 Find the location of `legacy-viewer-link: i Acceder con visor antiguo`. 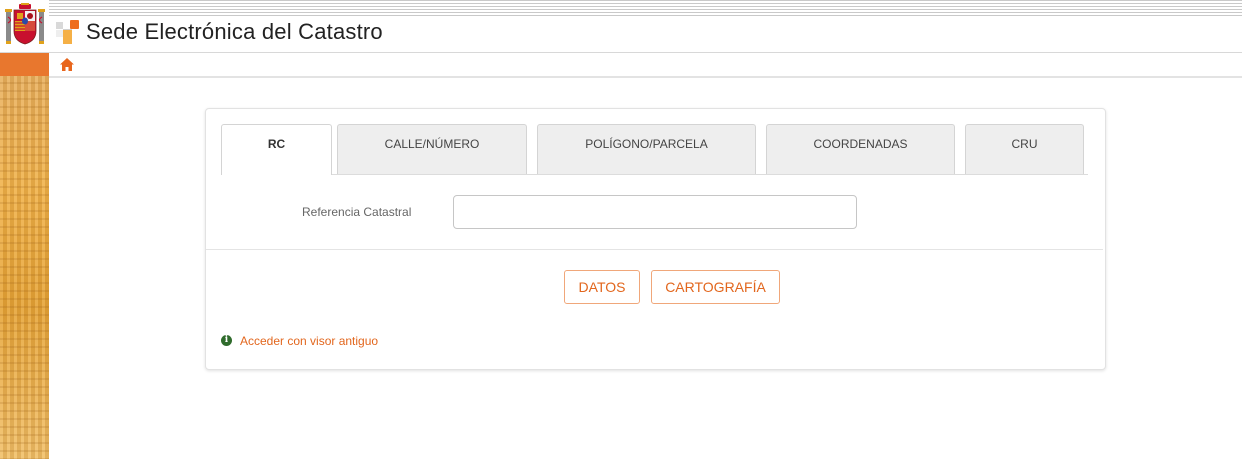

legacy-viewer-link: i Acceder con visor antiguo is located at coordinates (299, 342).